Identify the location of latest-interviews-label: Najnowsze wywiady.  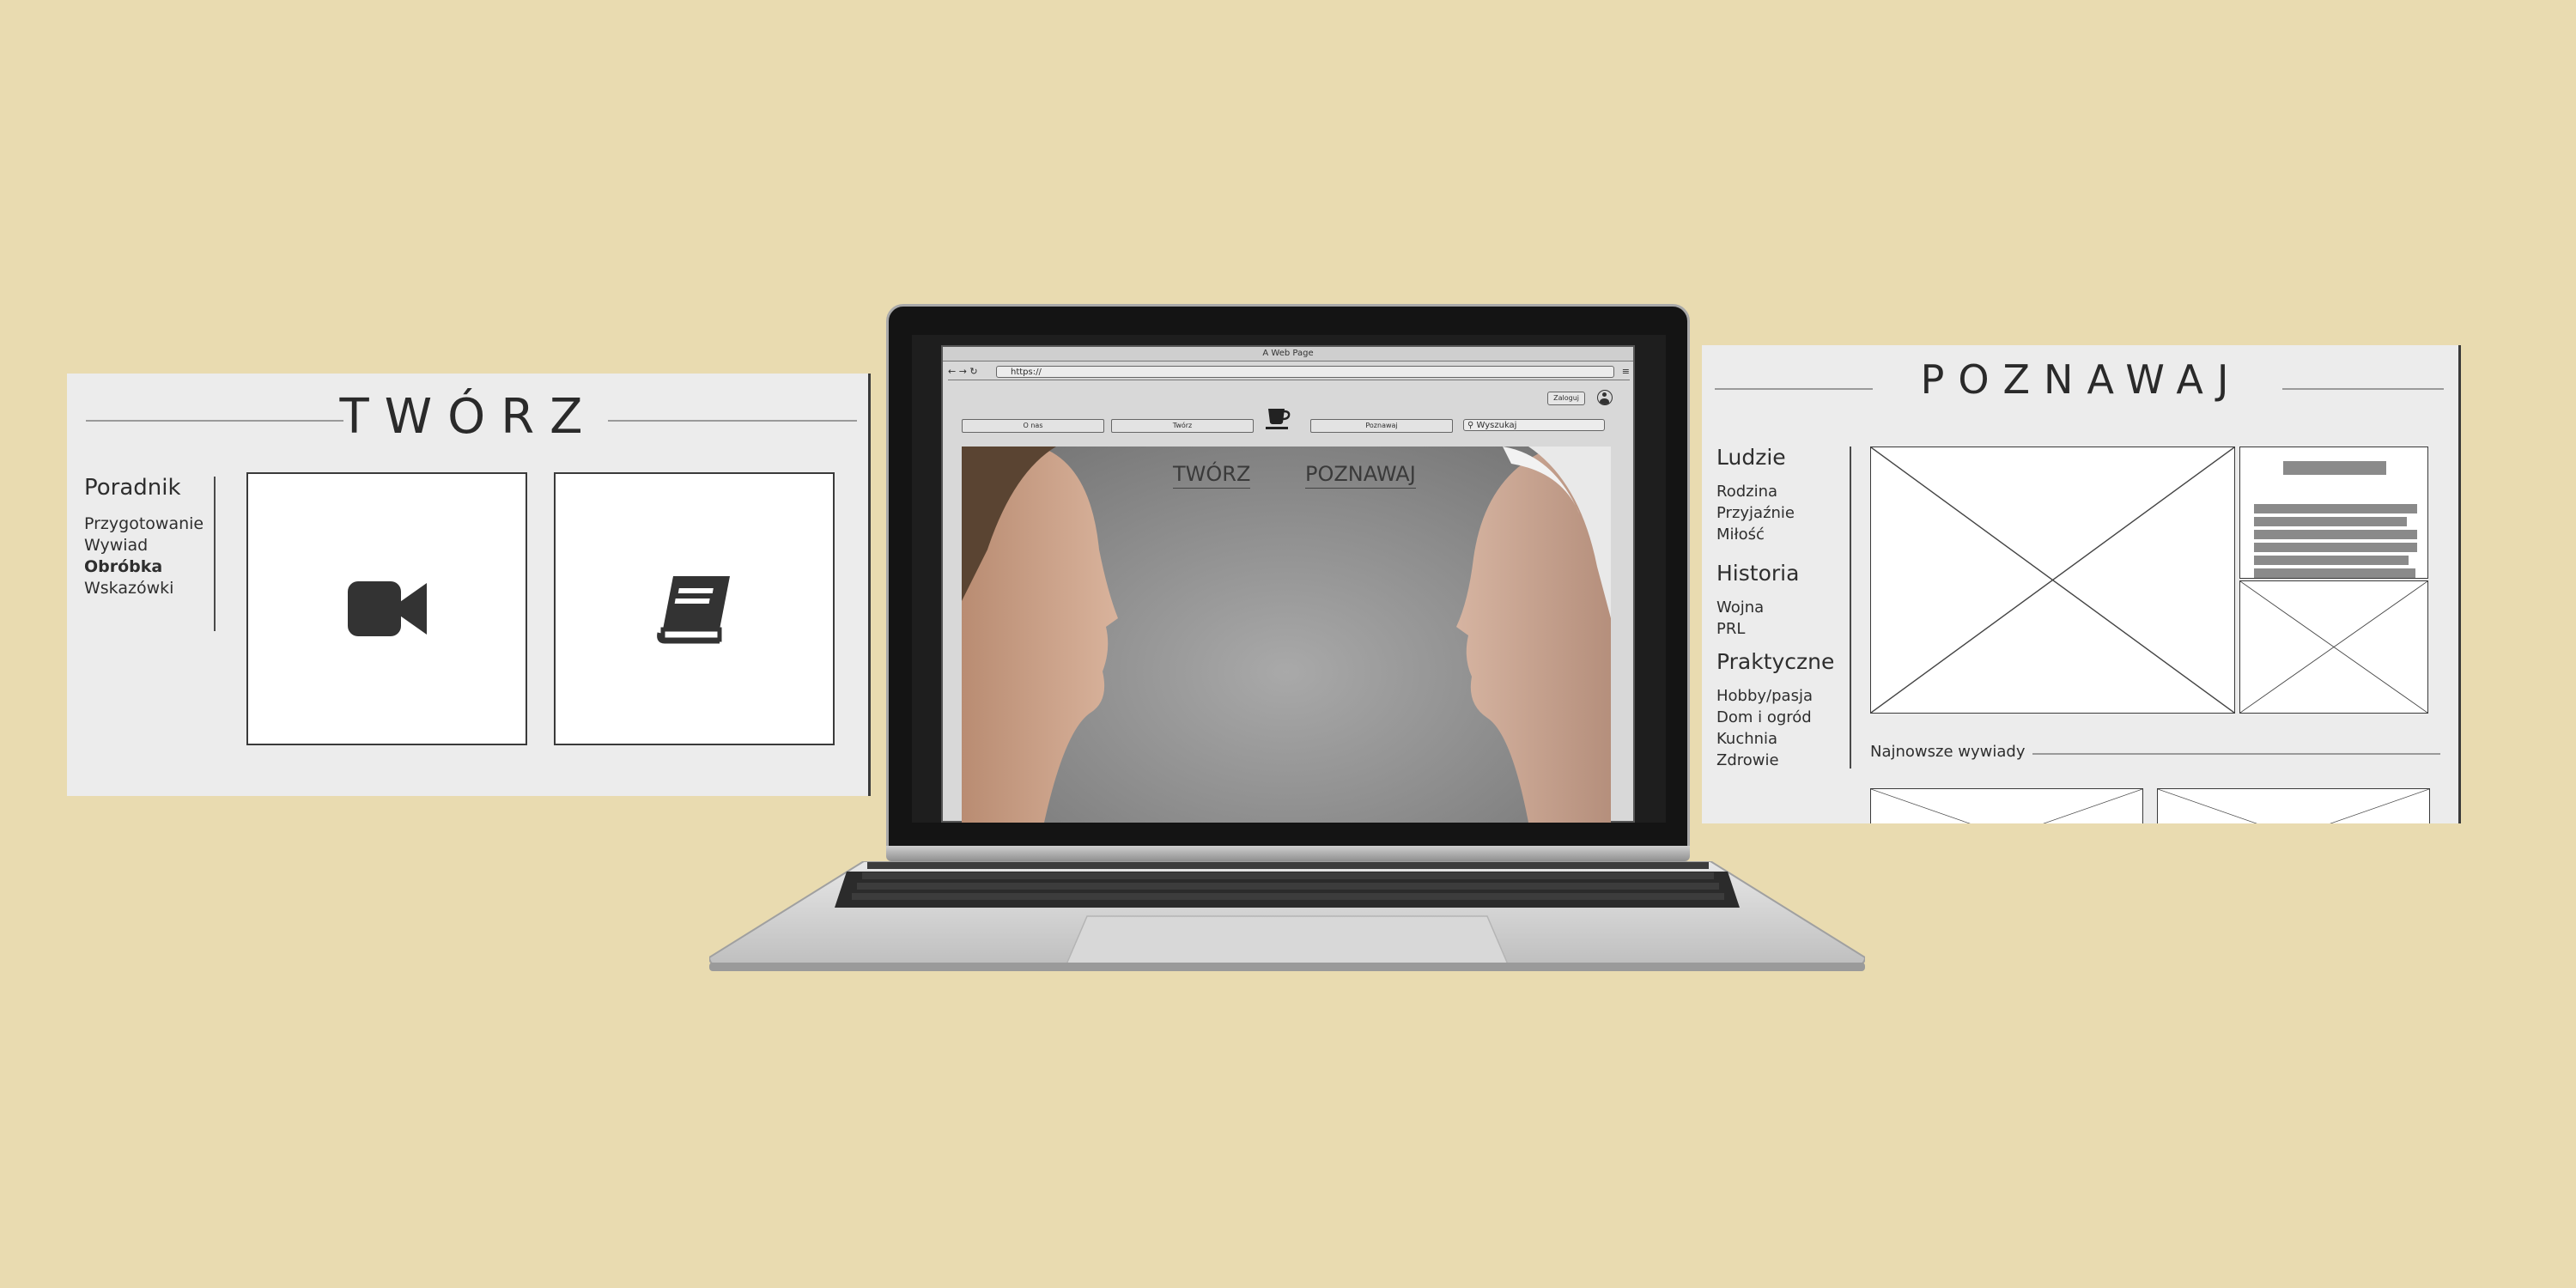
(1948, 752).